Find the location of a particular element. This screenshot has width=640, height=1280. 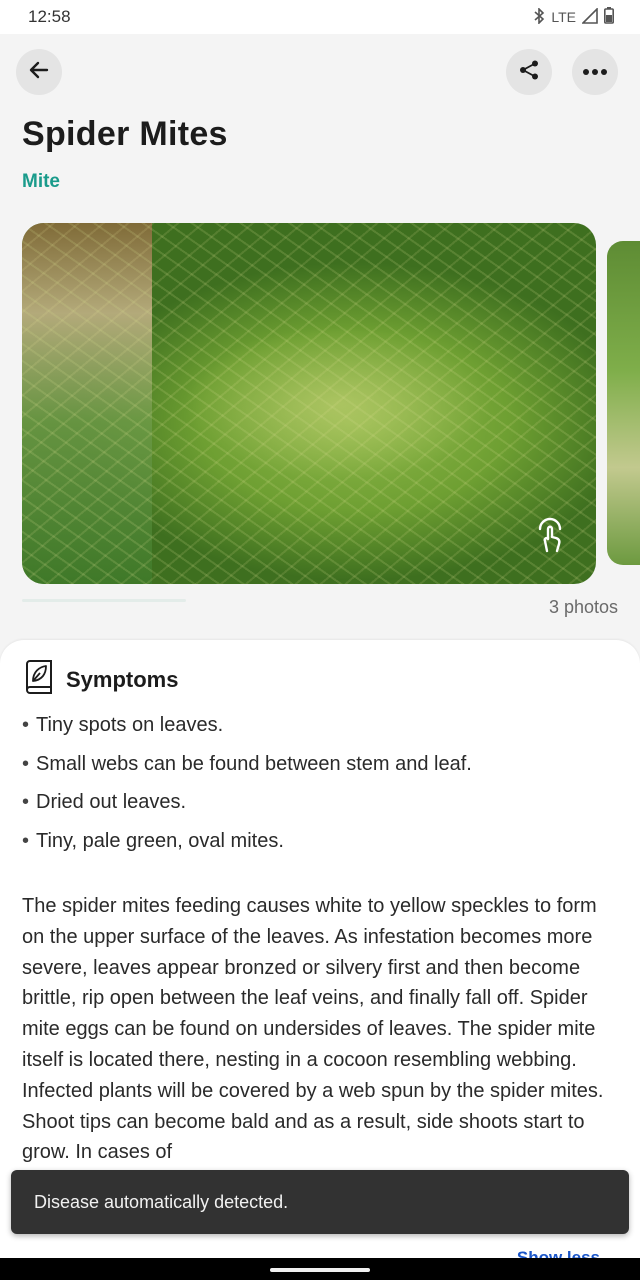

status-time: 12:58 is located at coordinates (49, 16).